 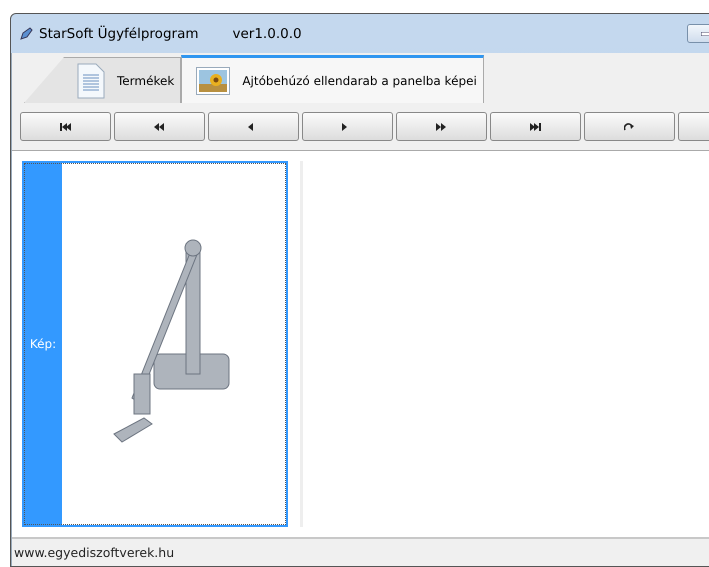 I want to click on previous-button, so click(x=253, y=126).